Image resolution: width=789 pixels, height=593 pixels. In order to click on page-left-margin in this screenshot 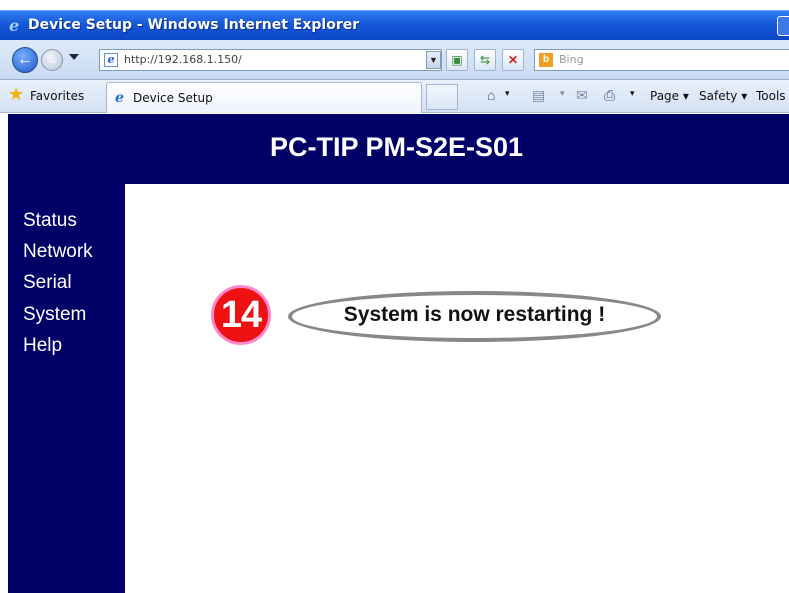, I will do `click(4, 353)`.